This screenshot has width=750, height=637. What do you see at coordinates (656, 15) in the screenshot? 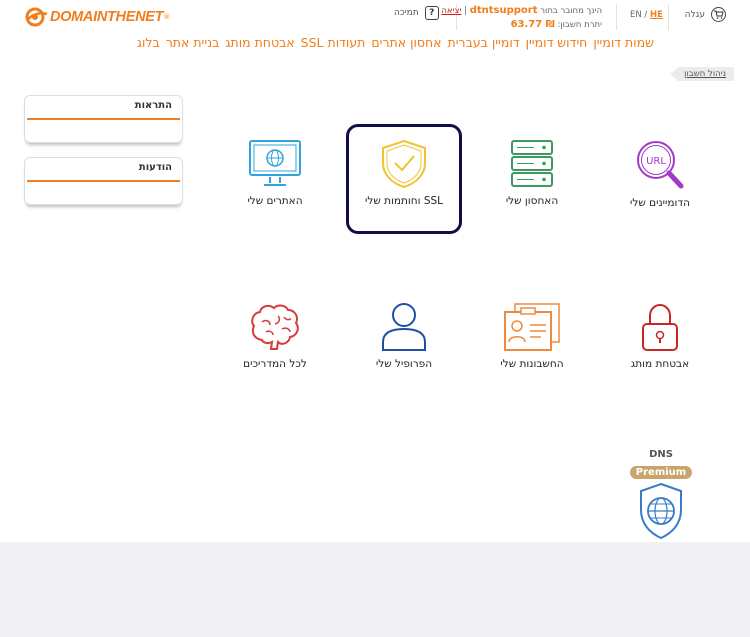
I see `lang-he: HE` at bounding box center [656, 15].